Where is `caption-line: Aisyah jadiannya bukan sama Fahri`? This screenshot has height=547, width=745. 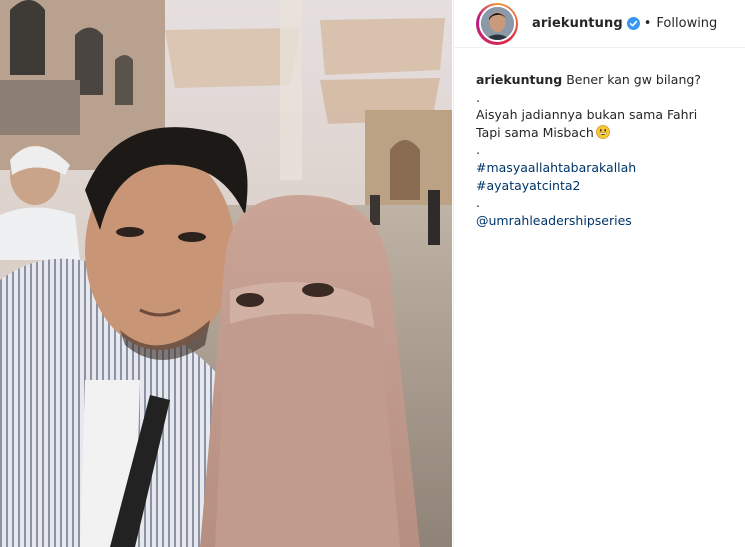
caption-line: Aisyah jadiannya bukan sama Fahri is located at coordinates (587, 115).